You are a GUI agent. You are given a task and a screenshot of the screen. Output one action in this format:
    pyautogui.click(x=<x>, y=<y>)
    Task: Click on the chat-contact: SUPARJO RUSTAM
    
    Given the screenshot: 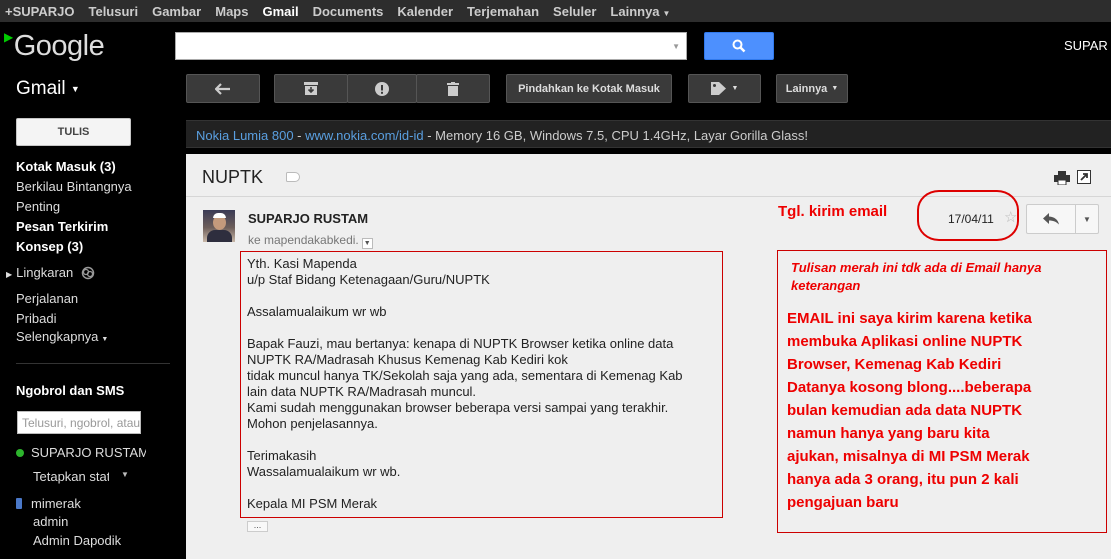 What is the action you would take?
    pyautogui.click(x=81, y=452)
    